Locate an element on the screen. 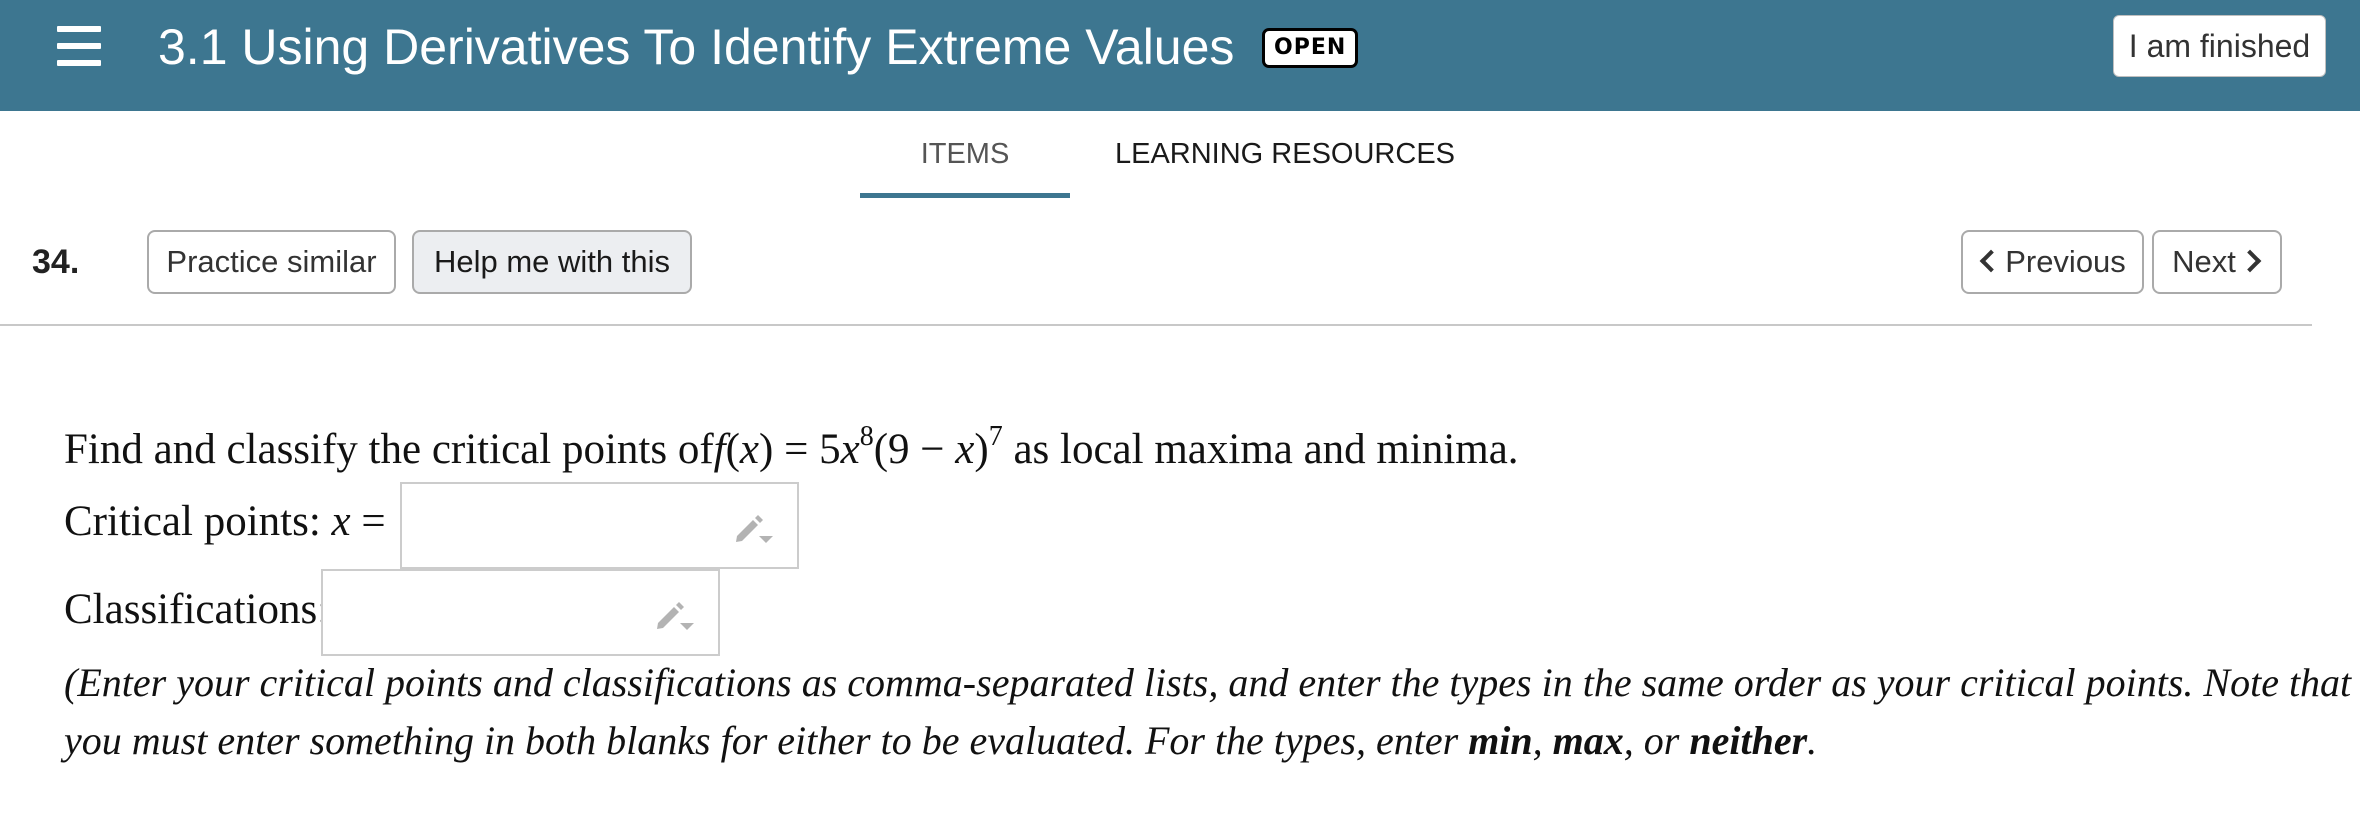  critical-points-input is located at coordinates (599, 525).